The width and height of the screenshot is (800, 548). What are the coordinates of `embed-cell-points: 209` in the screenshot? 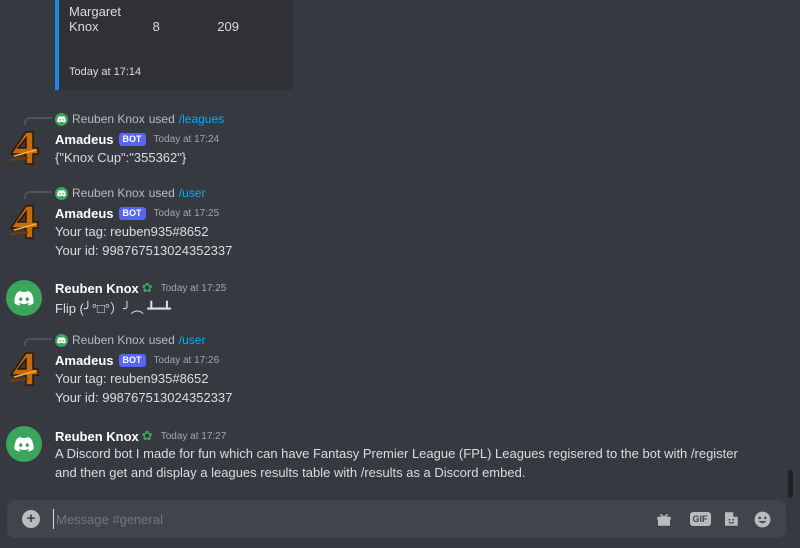 It's located at (228, 26).